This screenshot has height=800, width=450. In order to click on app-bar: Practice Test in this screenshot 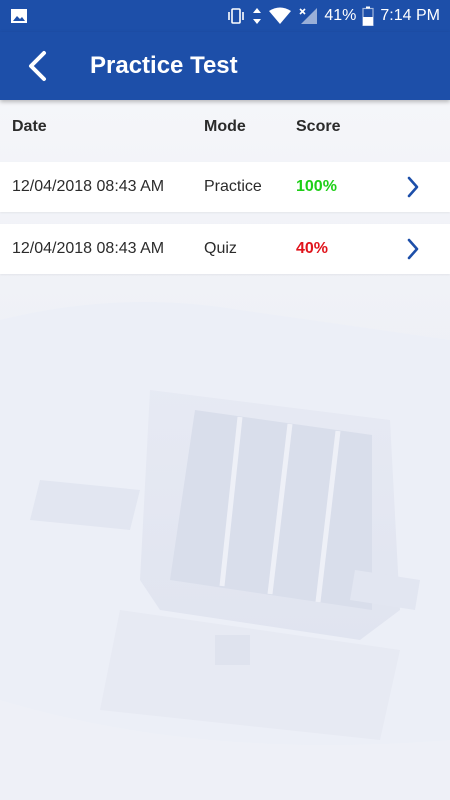, I will do `click(225, 66)`.